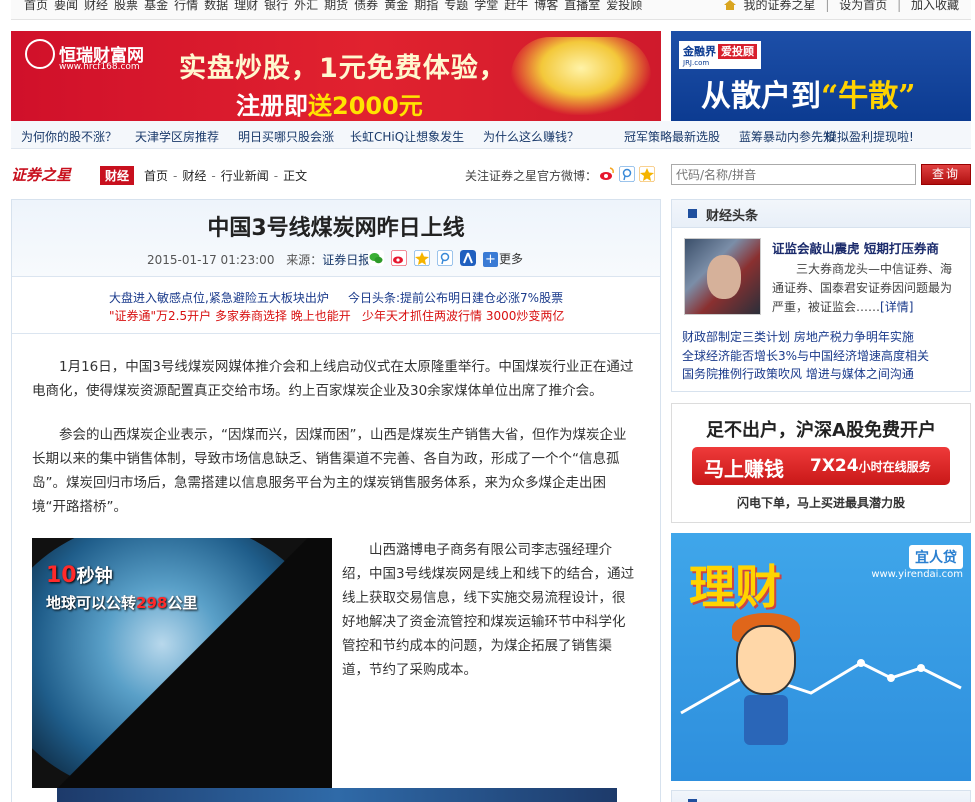 The height and width of the screenshot is (802, 975). Describe the element at coordinates (365, 106) in the screenshot. I see `ad-line2-highlight: 送2000元` at that location.